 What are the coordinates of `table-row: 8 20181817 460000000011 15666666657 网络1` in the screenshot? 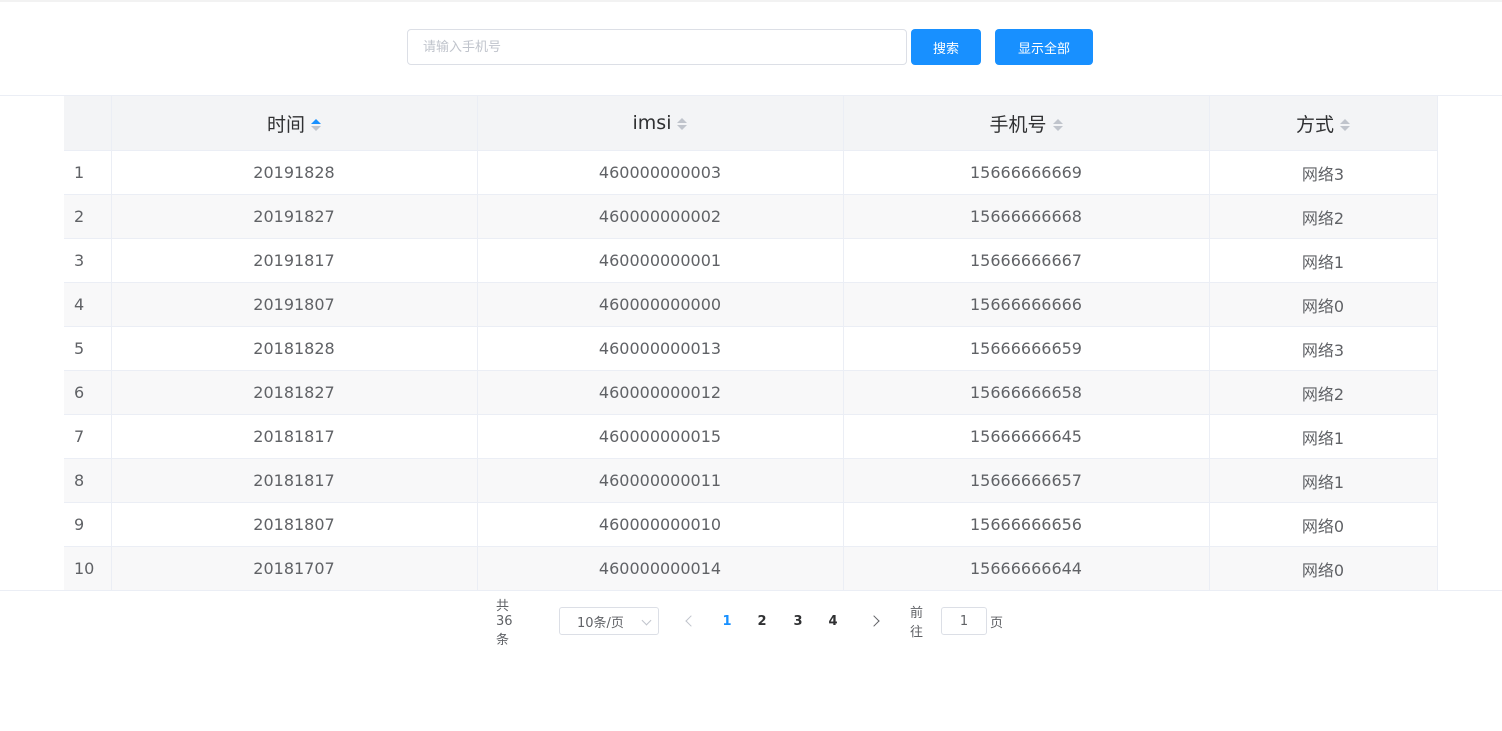 It's located at (751, 480).